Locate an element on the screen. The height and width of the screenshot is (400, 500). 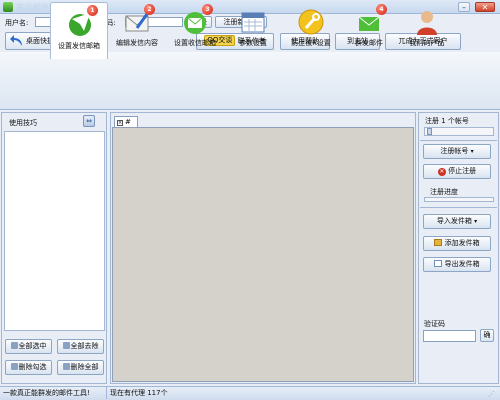
tips-title: 使用技巧 is located at coordinates (23, 123).